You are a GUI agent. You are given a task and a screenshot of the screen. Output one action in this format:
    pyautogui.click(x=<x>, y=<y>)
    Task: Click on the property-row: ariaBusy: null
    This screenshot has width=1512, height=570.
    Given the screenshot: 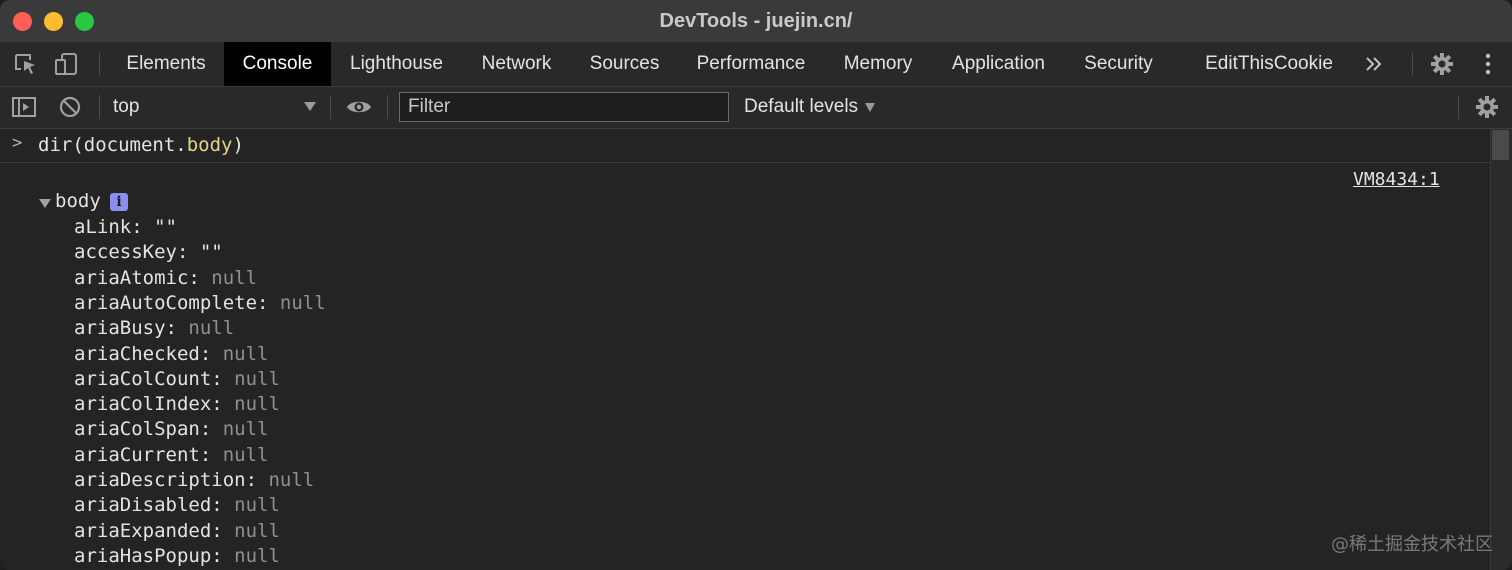 What is the action you would take?
    pyautogui.click(x=154, y=328)
    